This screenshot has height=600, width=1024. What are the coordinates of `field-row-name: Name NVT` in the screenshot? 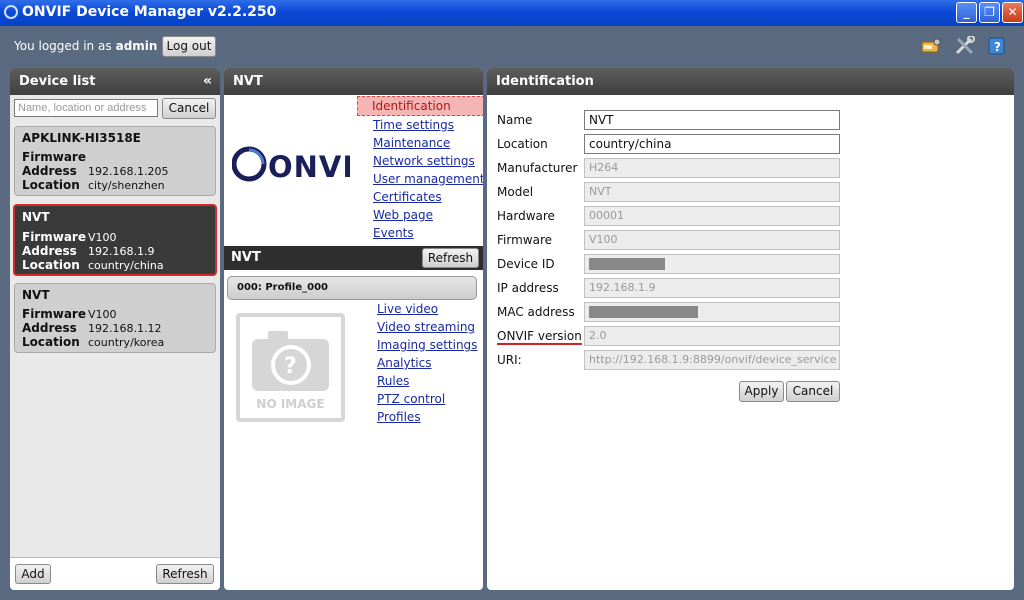 It's located at (752, 121).